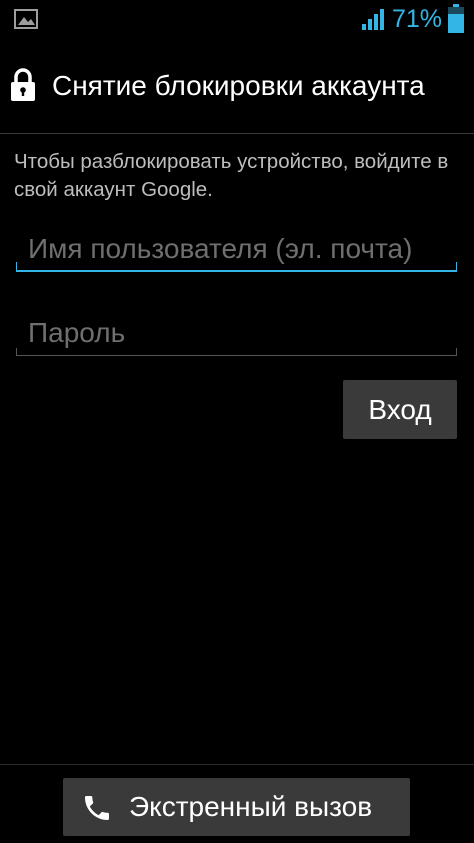  What do you see at coordinates (237, 133) in the screenshot?
I see `title-divider` at bounding box center [237, 133].